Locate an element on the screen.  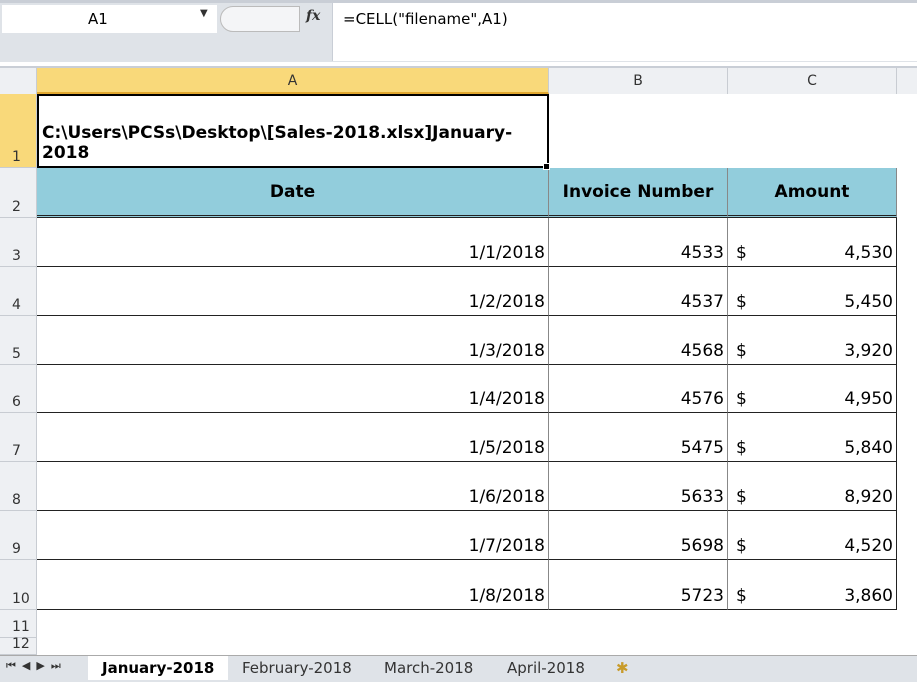
name-box: A1 is located at coordinates (109, 19).